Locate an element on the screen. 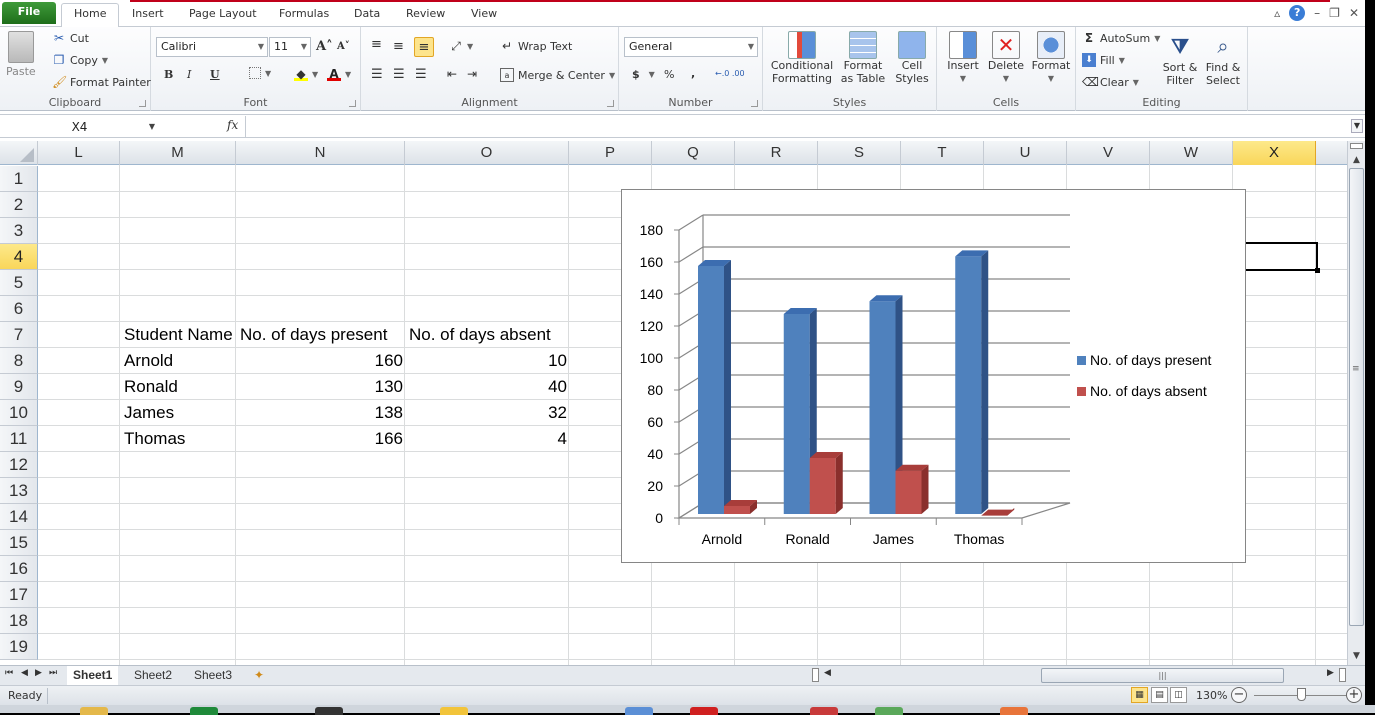 Image resolution: width=1375 pixels, height=715 pixels. collapse-ribbon-icon: ▵ is located at coordinates (1277, 13).